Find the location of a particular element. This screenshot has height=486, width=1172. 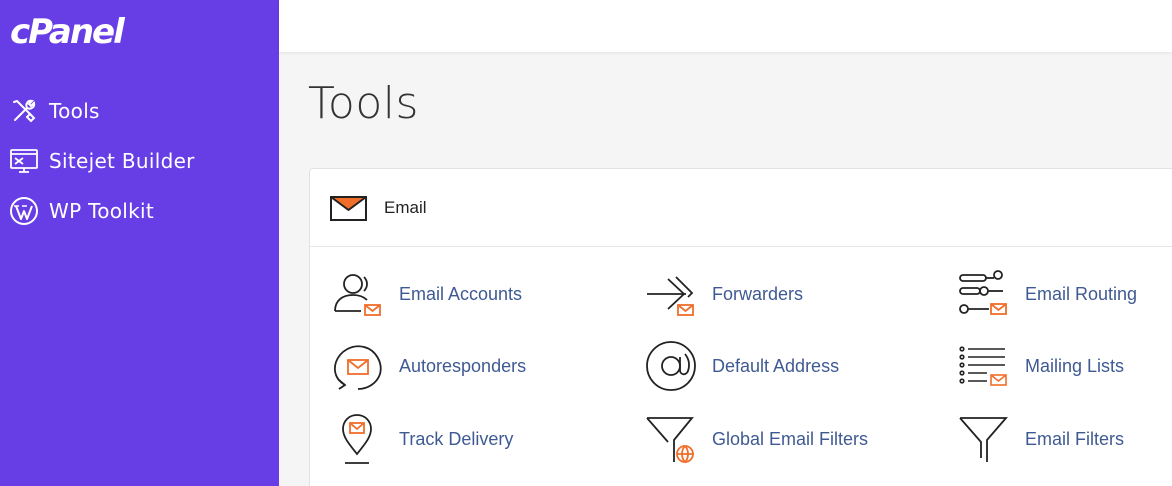

sidebar-item-sitejet-builder: Sitejet Builder is located at coordinates (101, 161).